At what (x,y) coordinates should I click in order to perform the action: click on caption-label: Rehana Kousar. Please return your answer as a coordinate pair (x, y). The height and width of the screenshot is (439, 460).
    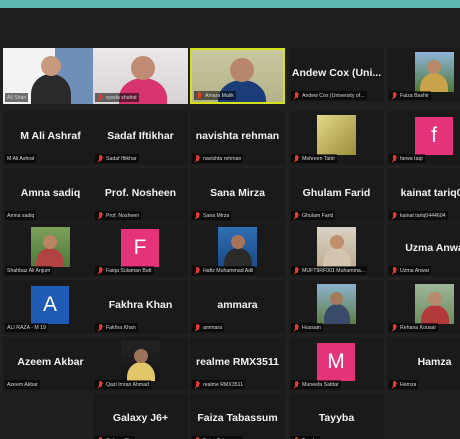
    Looking at the image, I should click on (418, 327).